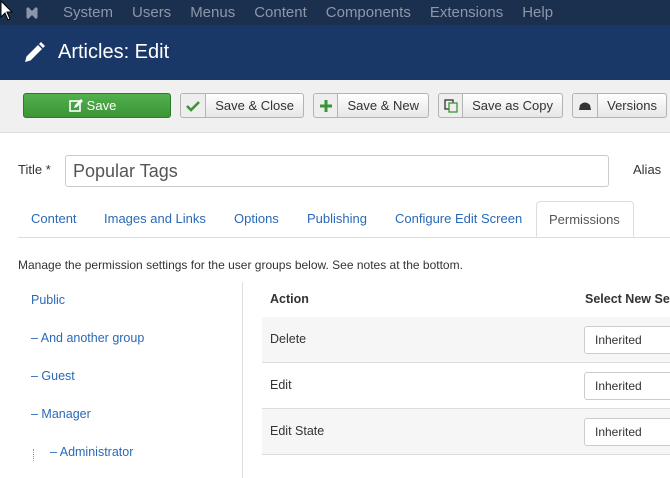  I want to click on save-new-label: Save & New, so click(383, 105).